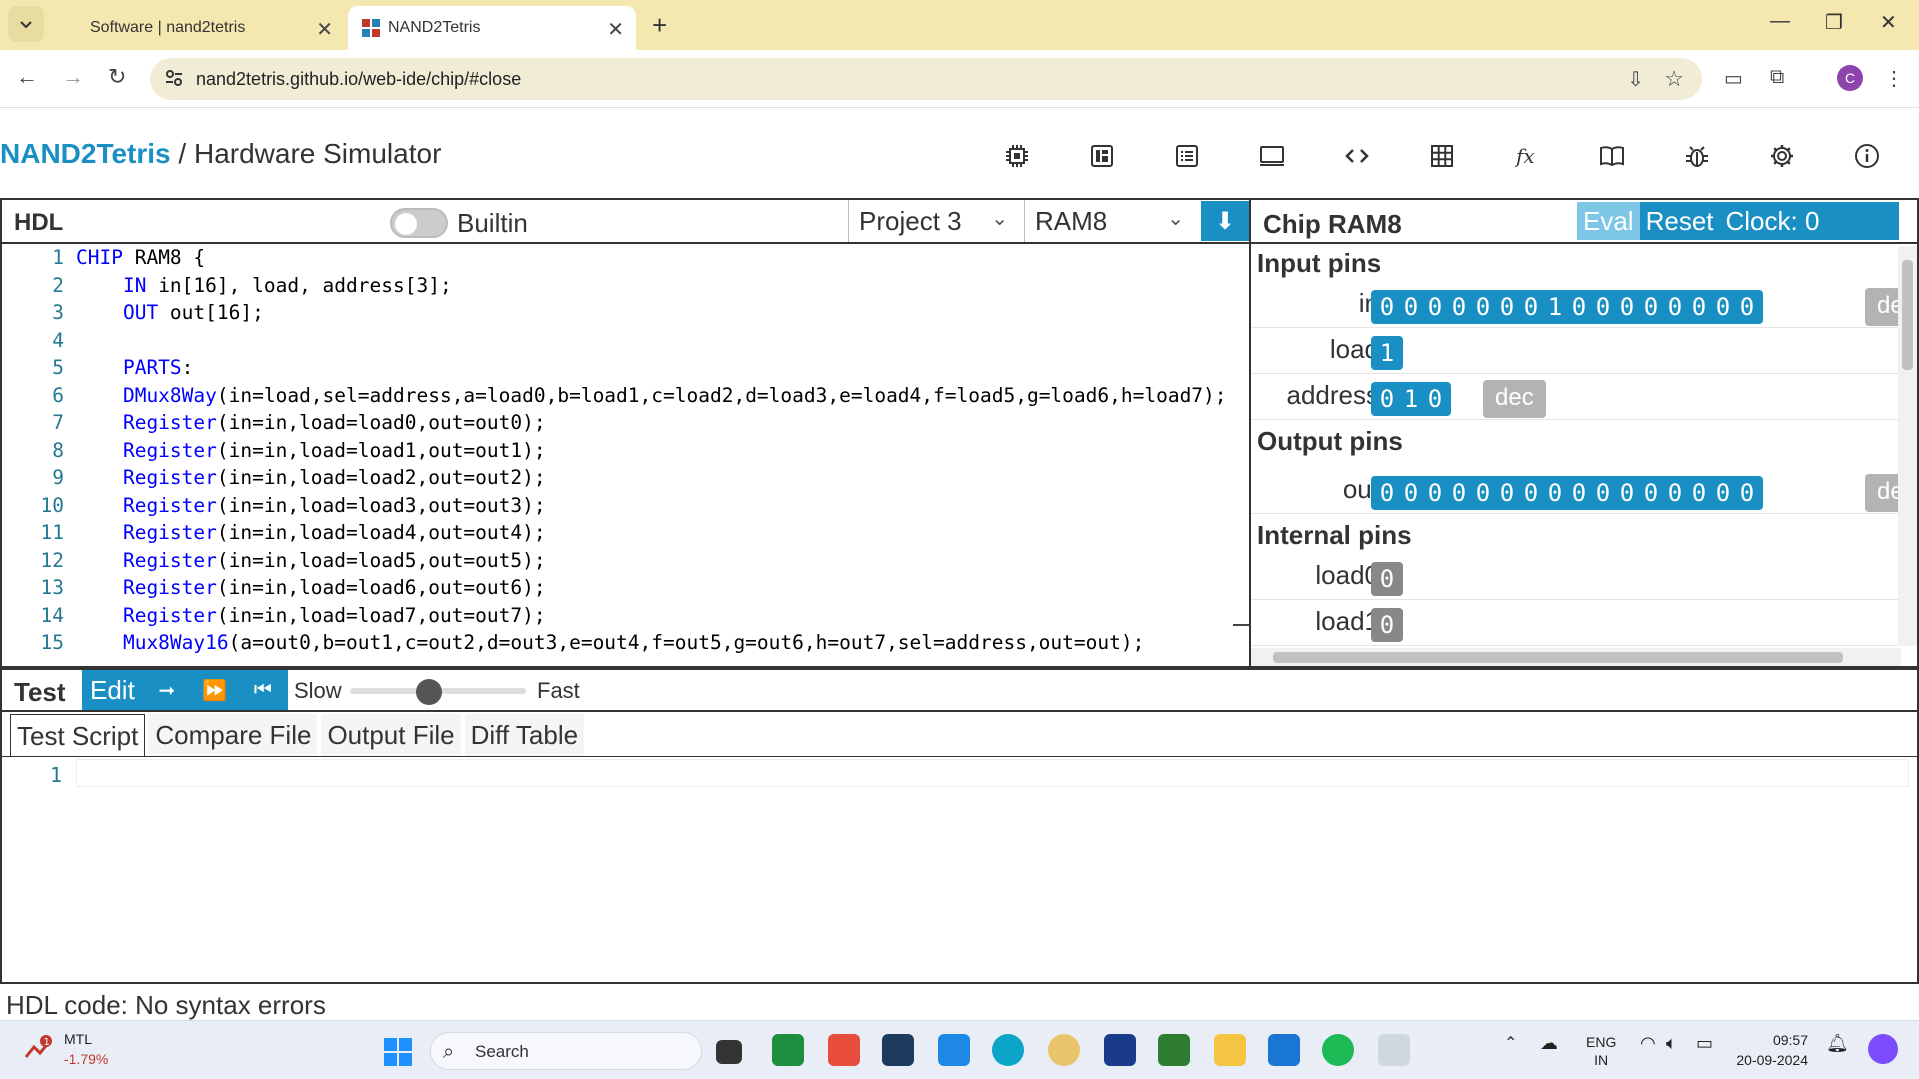 Image resolution: width=1919 pixels, height=1079 pixels. I want to click on system-clock: 09:57 20-09-2024, so click(1772, 1050).